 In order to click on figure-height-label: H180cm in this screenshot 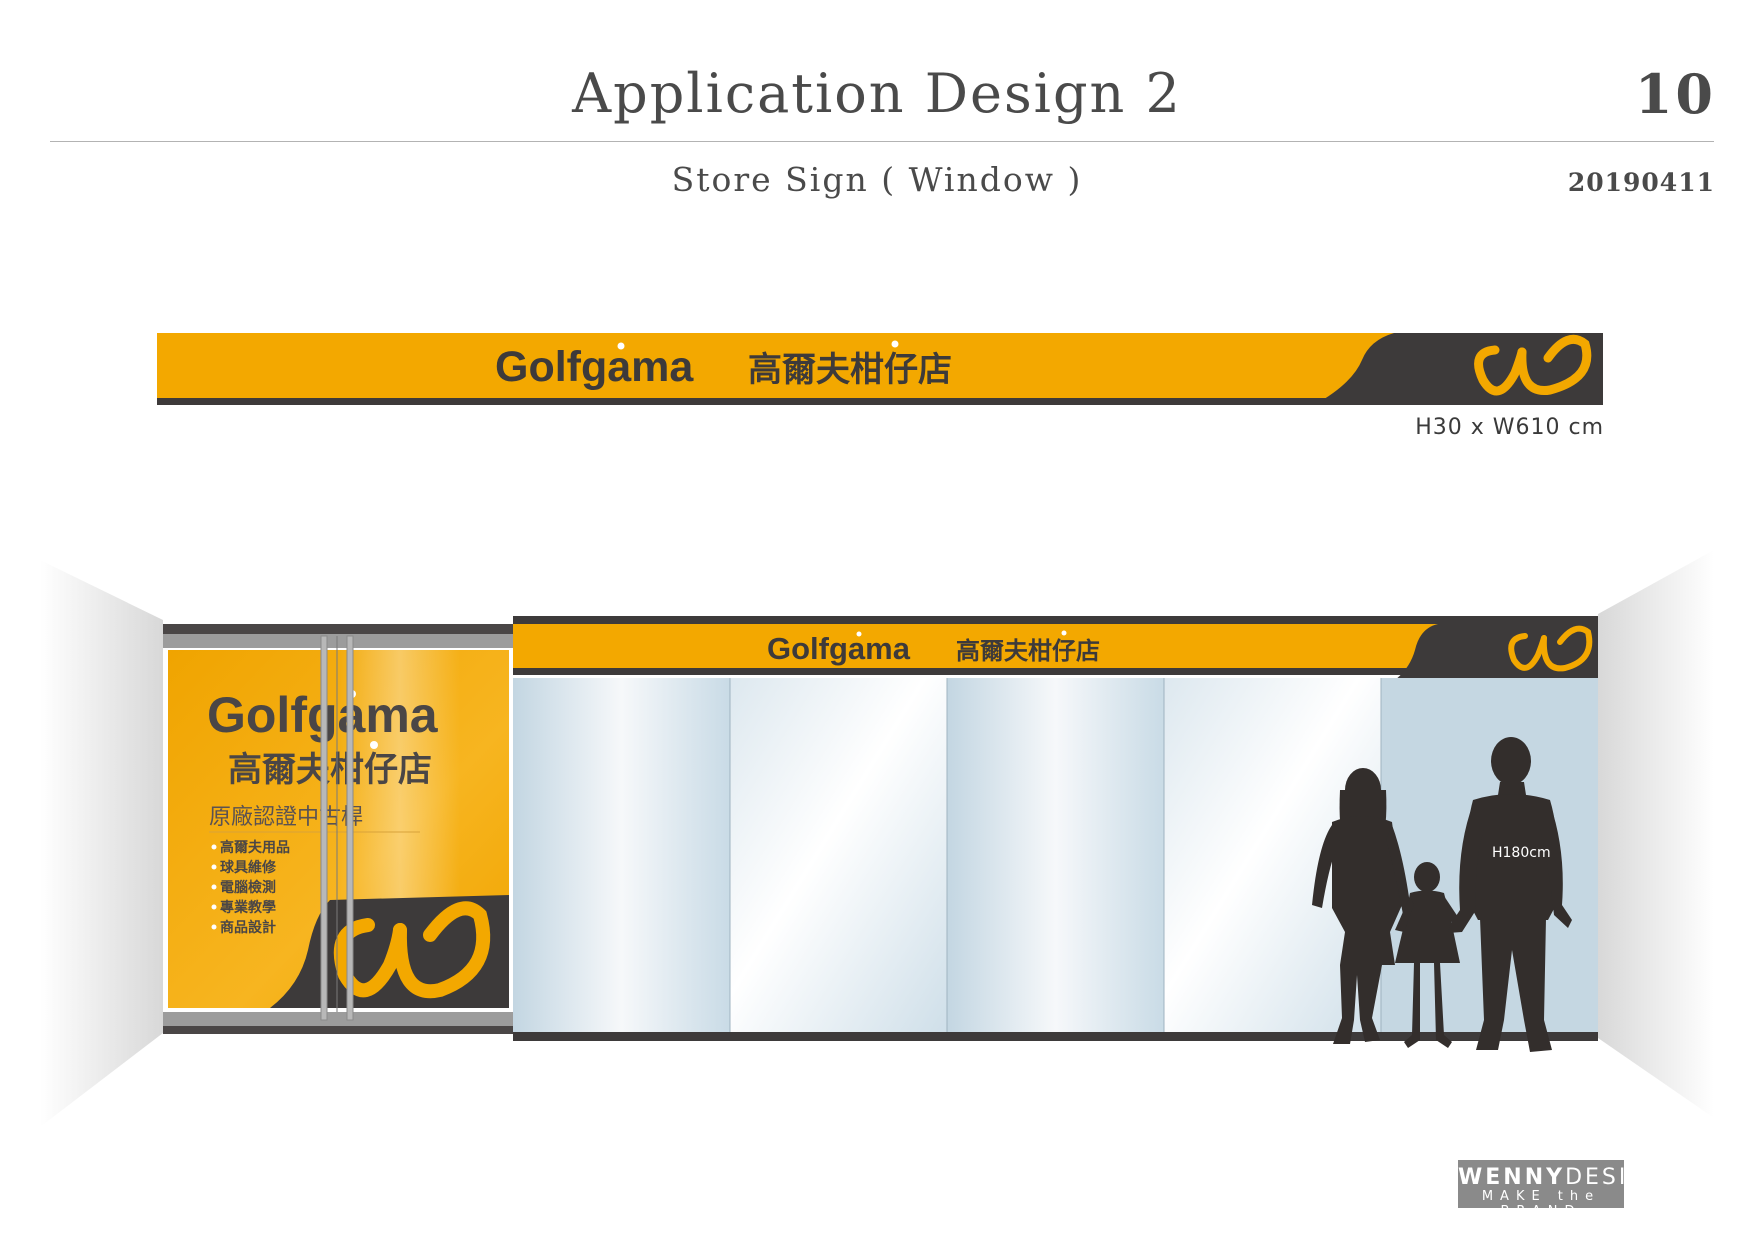, I will do `click(1521, 853)`.